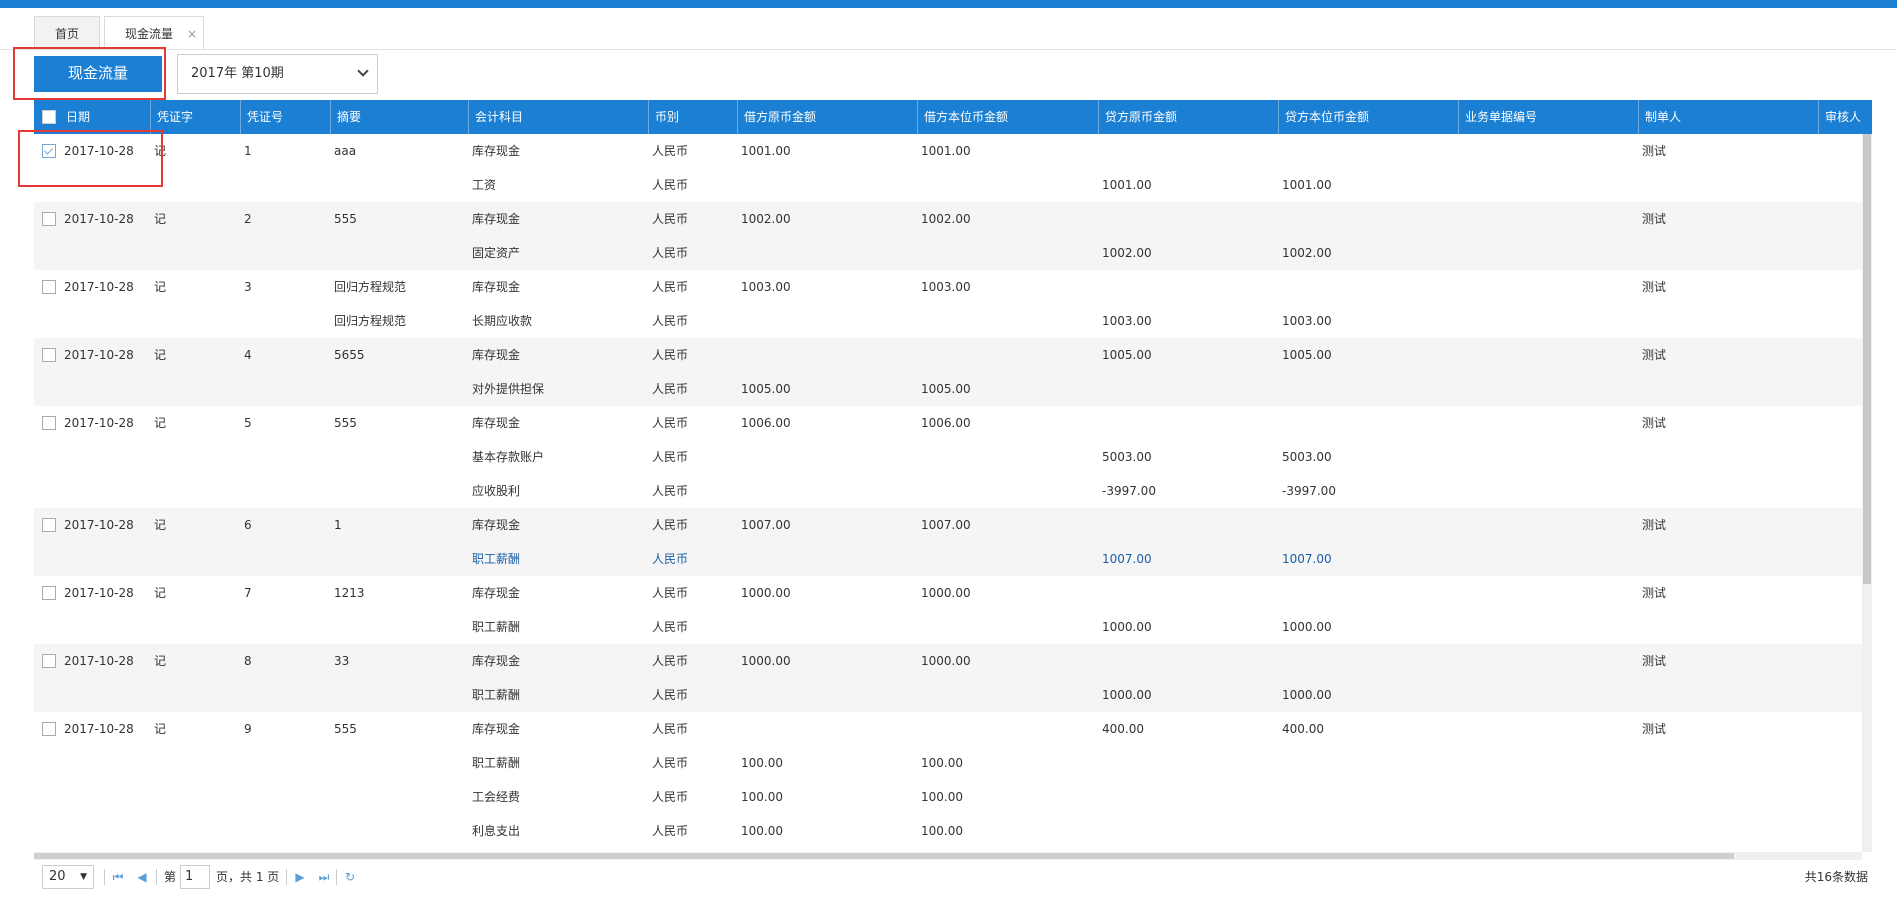  I want to click on debit-base-cell: 1003.00, so click(946, 287).